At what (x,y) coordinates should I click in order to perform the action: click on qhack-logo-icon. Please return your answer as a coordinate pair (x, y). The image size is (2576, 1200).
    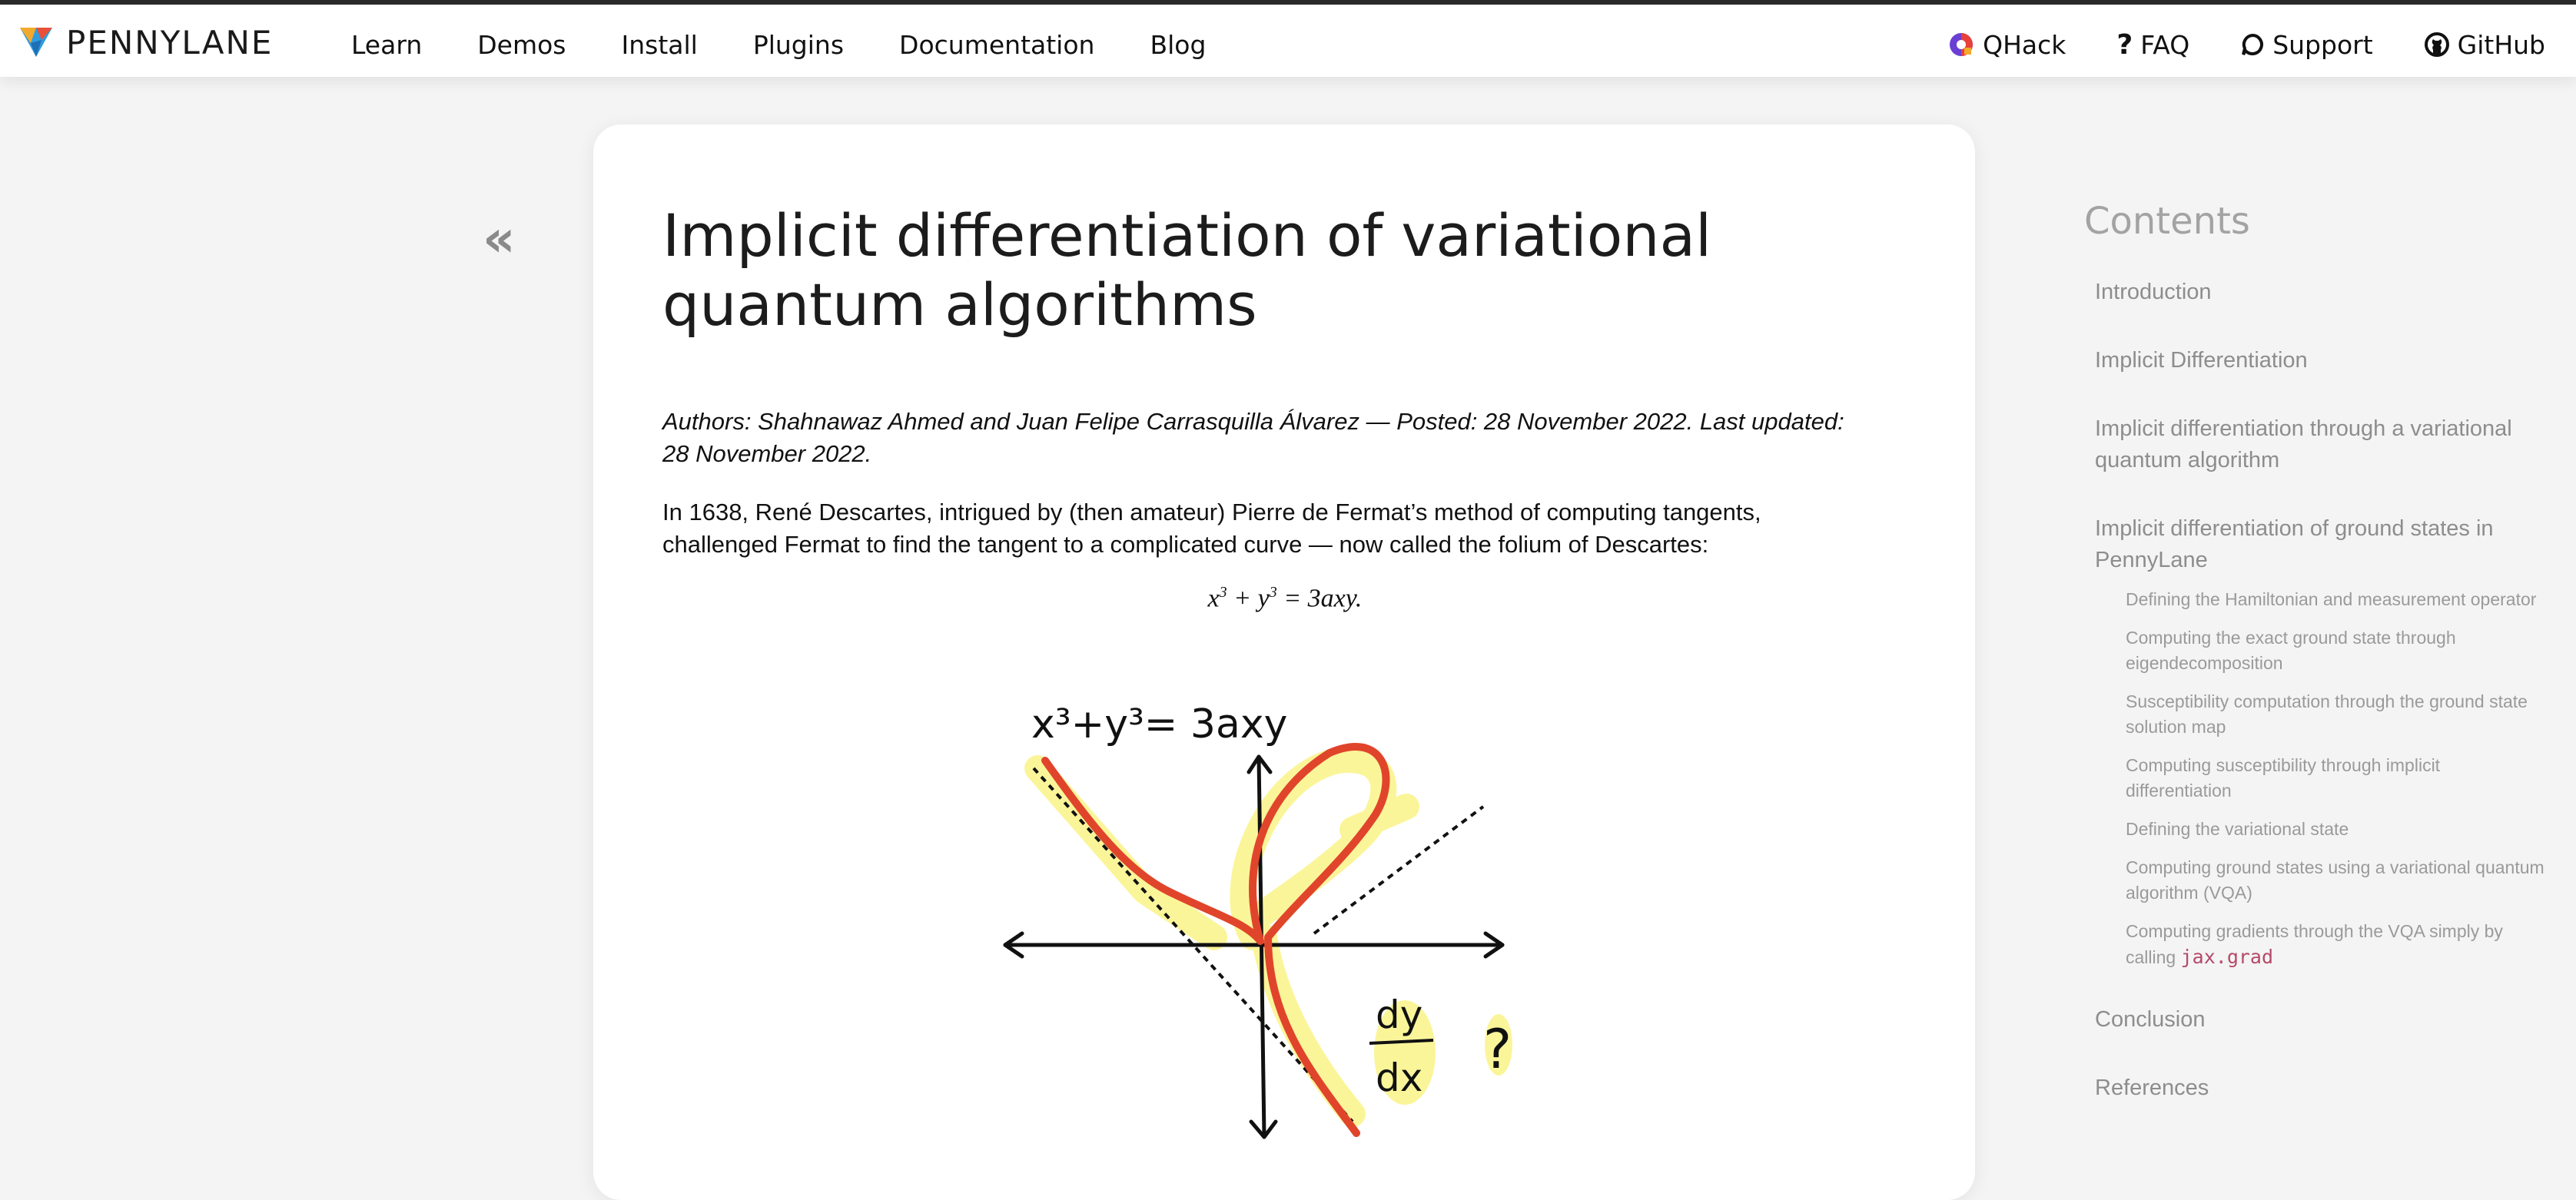
    Looking at the image, I should click on (1961, 45).